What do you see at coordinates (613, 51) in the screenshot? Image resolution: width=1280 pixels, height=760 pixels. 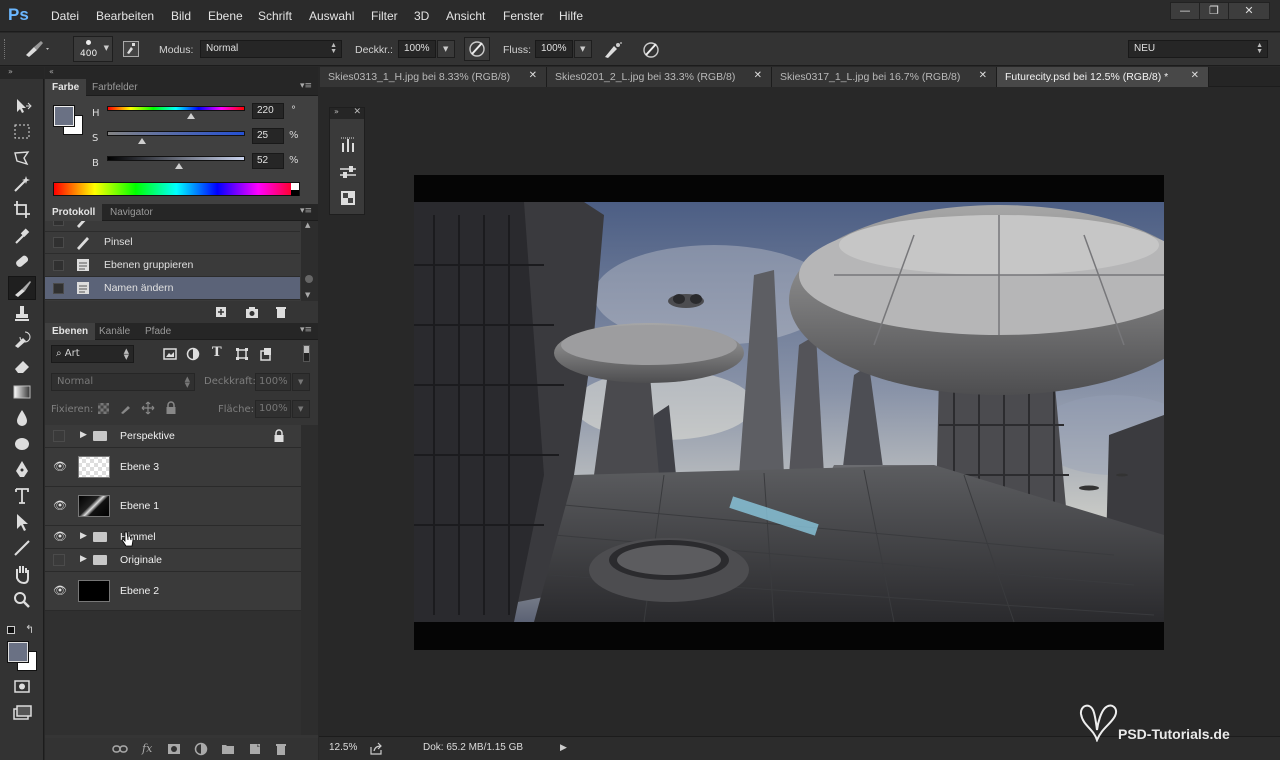 I see `airbrush-icon` at bounding box center [613, 51].